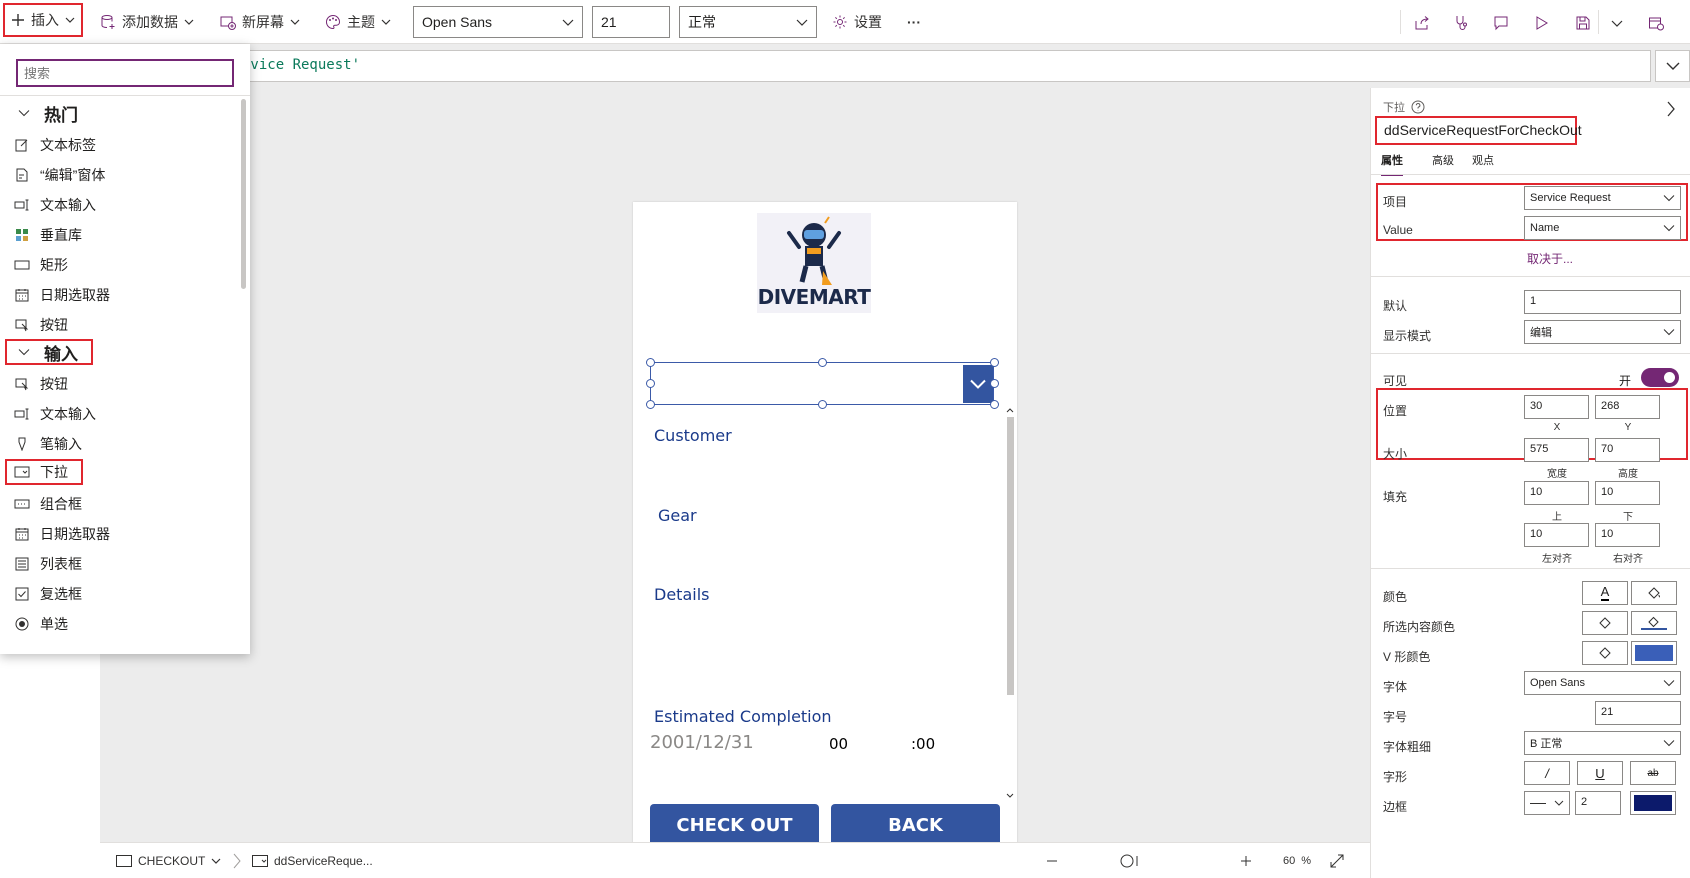 The image size is (1690, 878). I want to click on insert-item-date-picker: 日期选取器, so click(119, 295).